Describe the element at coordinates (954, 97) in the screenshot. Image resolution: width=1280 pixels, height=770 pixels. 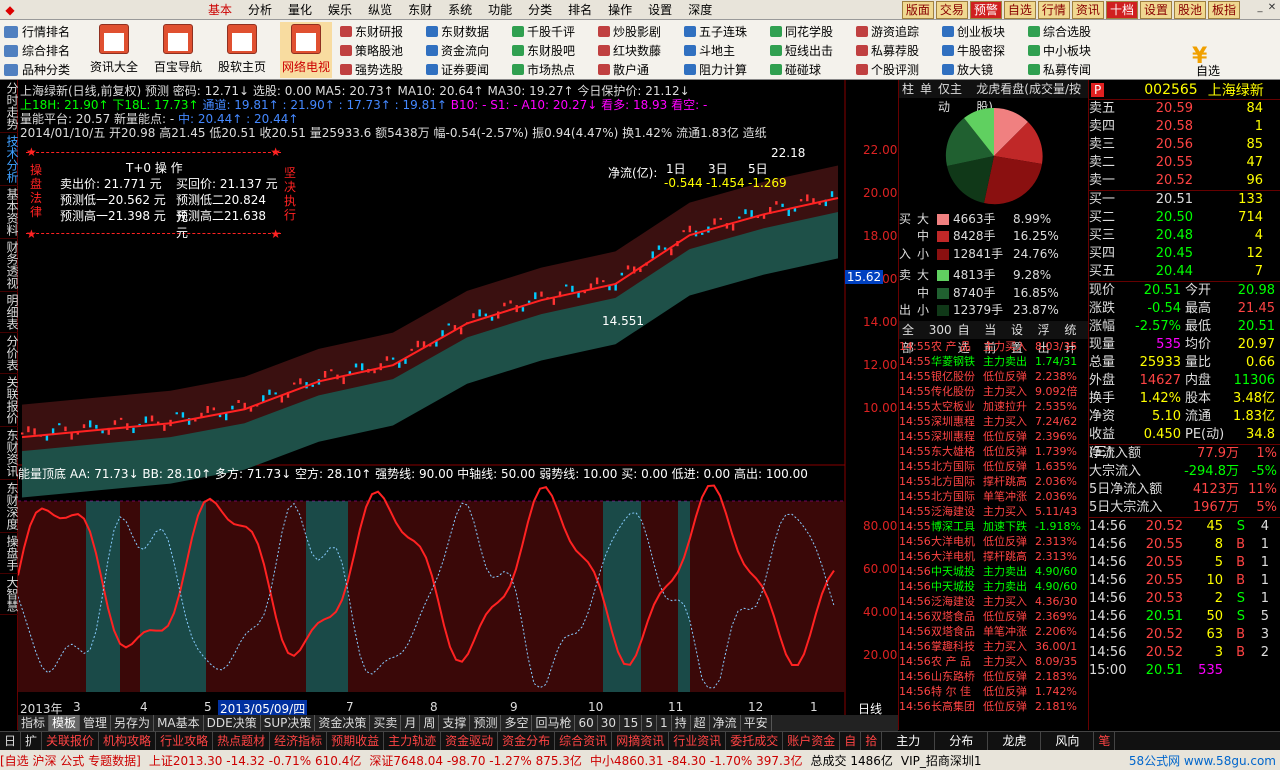
I see `mid-tab-2: 仅主动` at that location.